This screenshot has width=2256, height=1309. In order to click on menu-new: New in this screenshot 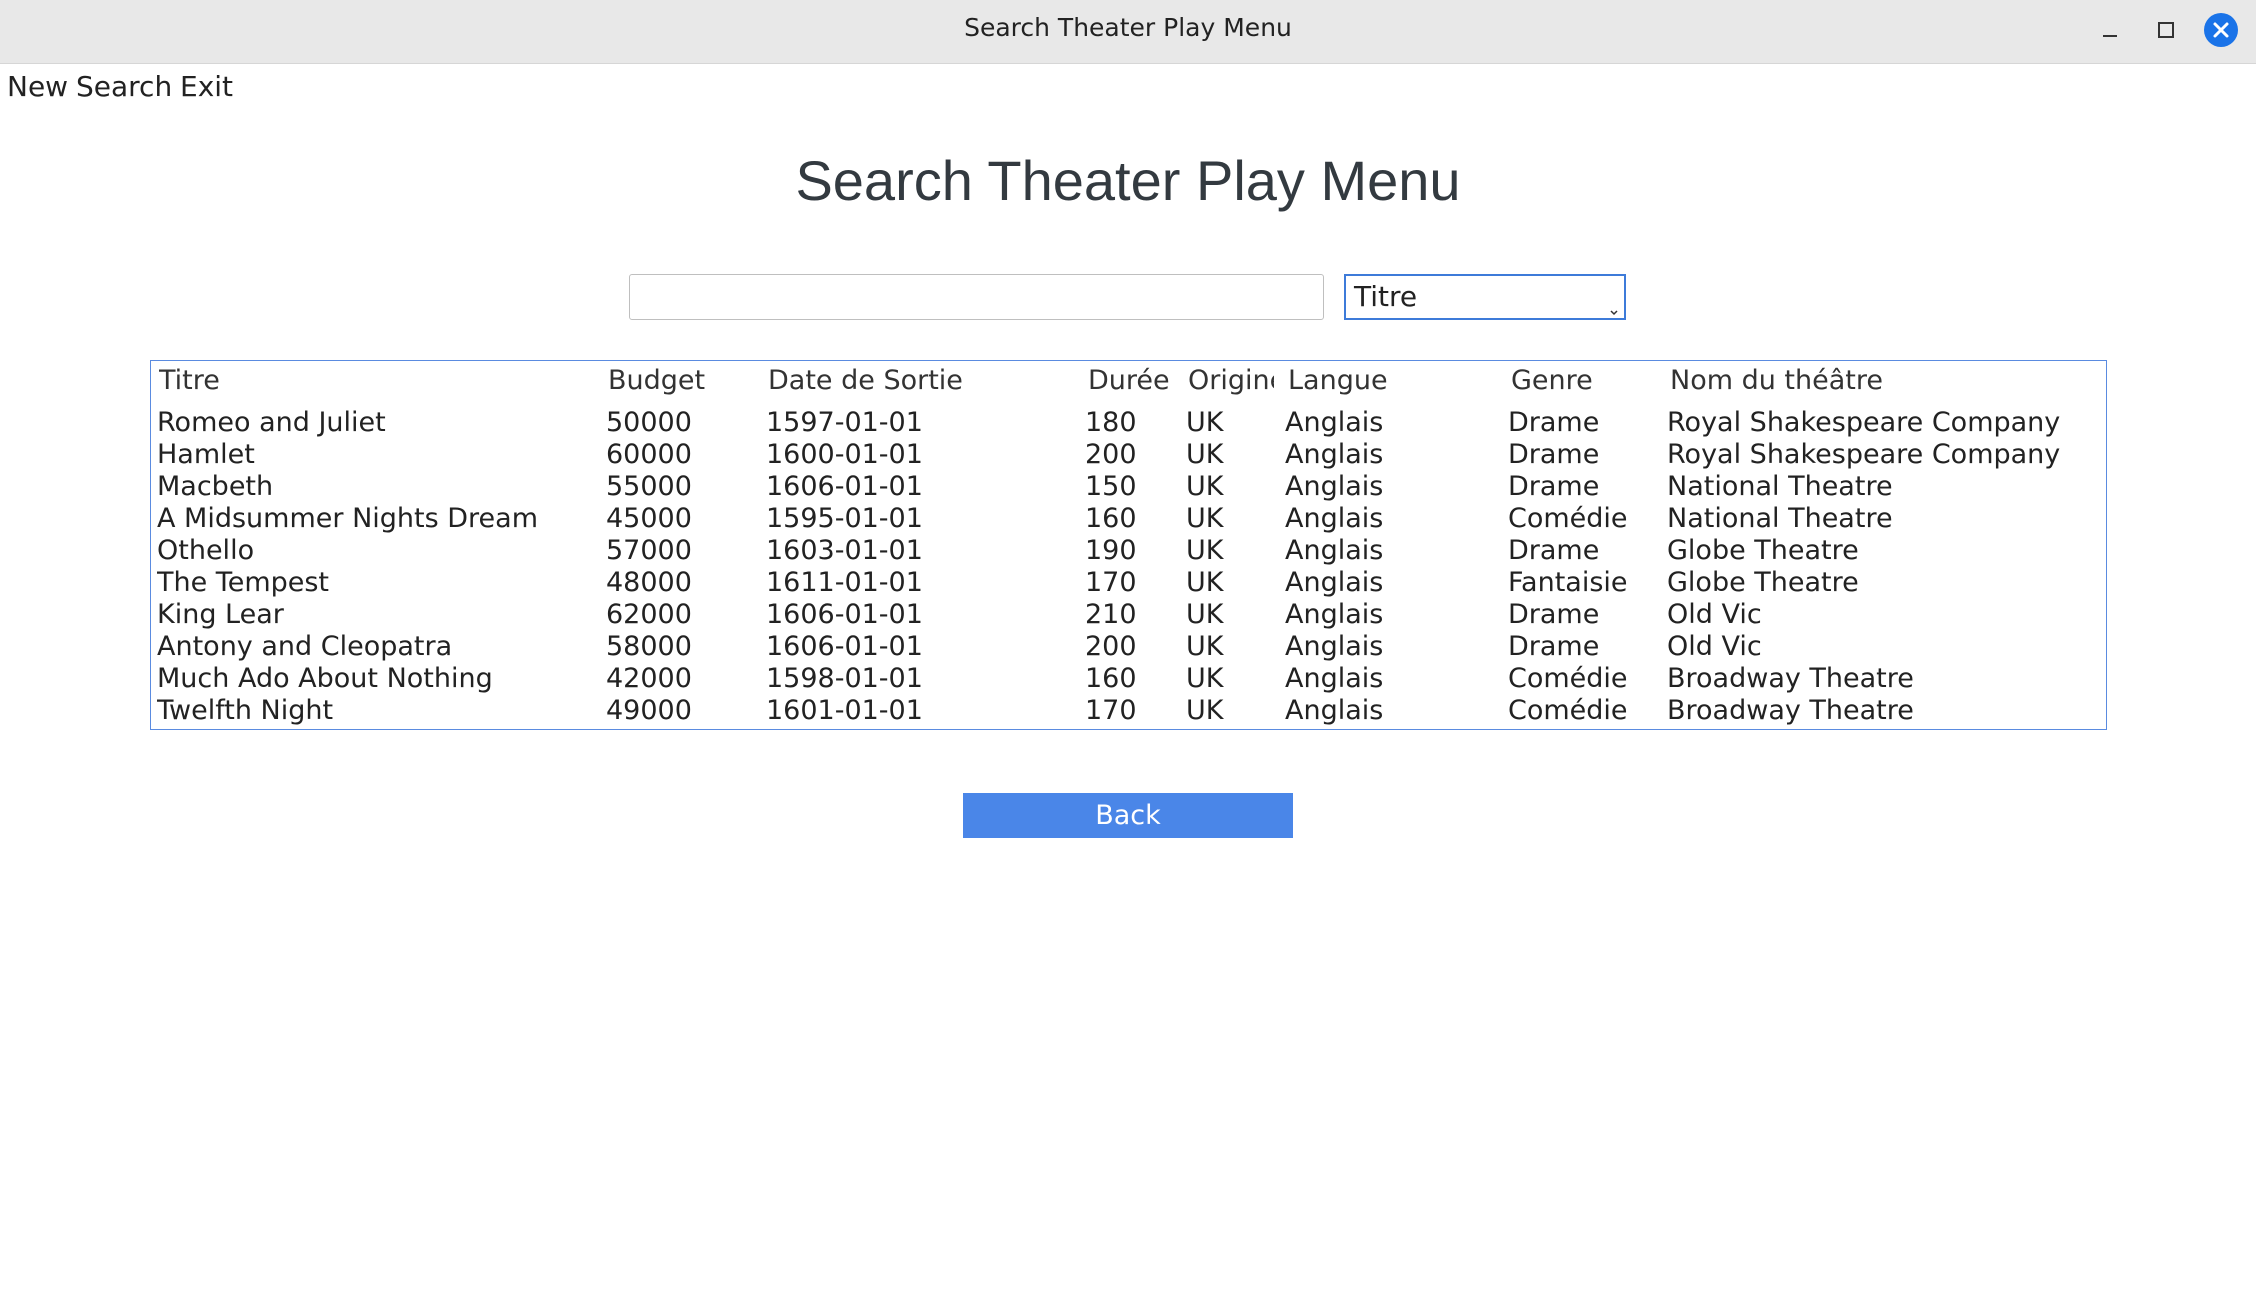, I will do `click(37, 87)`.